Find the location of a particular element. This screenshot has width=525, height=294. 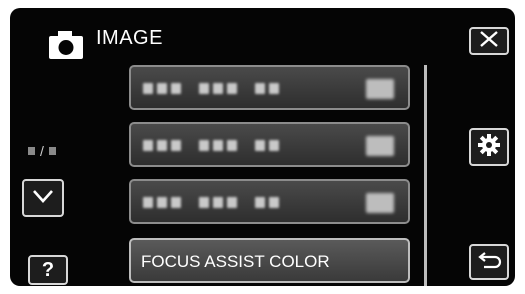

menu-item-label: FOCUS ASSIST COLOR is located at coordinates (235, 261).